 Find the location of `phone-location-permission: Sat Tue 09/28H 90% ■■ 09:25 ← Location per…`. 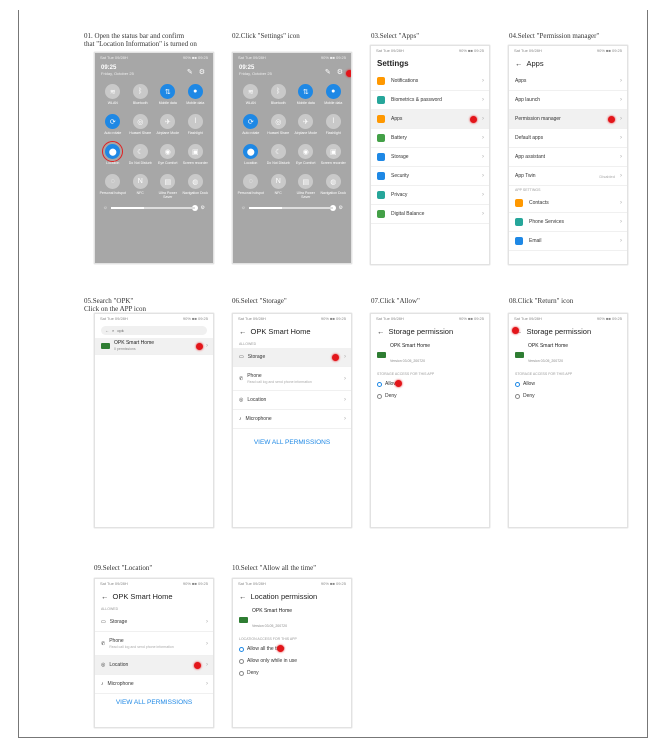

phone-location-permission: Sat Tue 09/28H 90% ■■ 09:25 ← Location per… is located at coordinates (292, 653).